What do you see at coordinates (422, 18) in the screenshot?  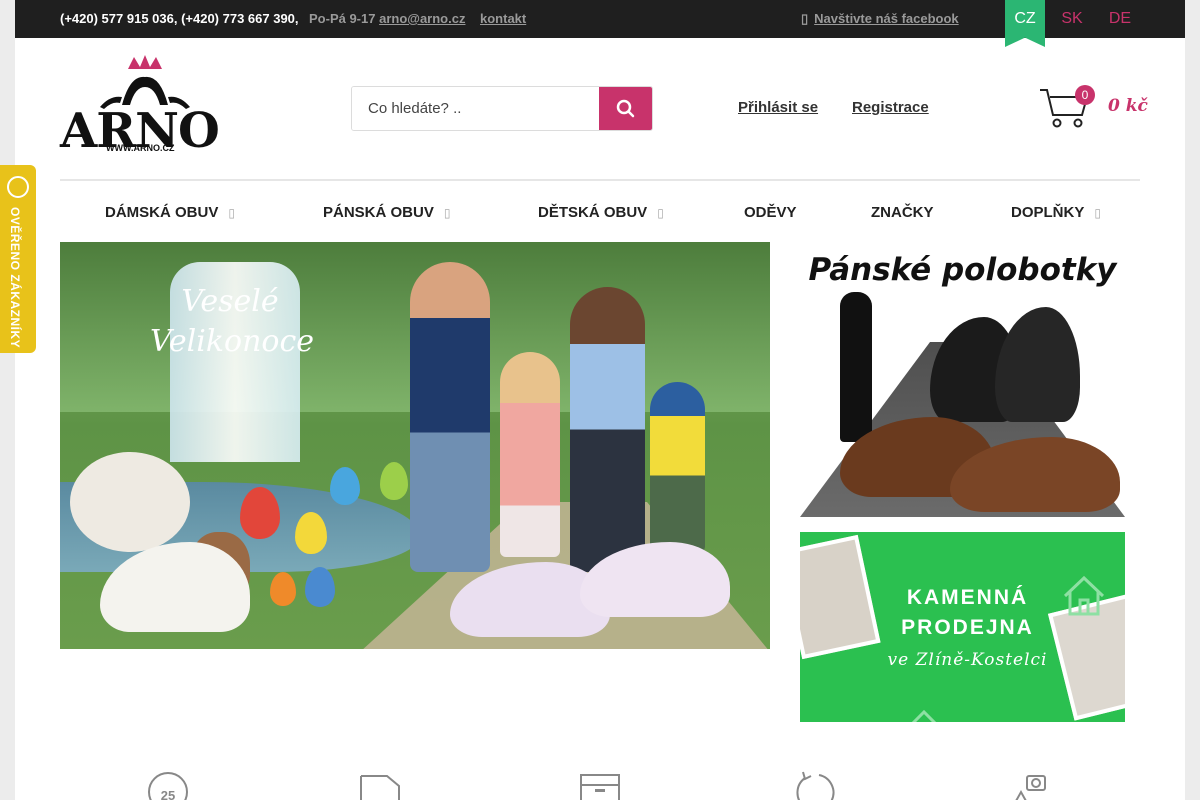 I see `email-link: arno@arno.cz` at bounding box center [422, 18].